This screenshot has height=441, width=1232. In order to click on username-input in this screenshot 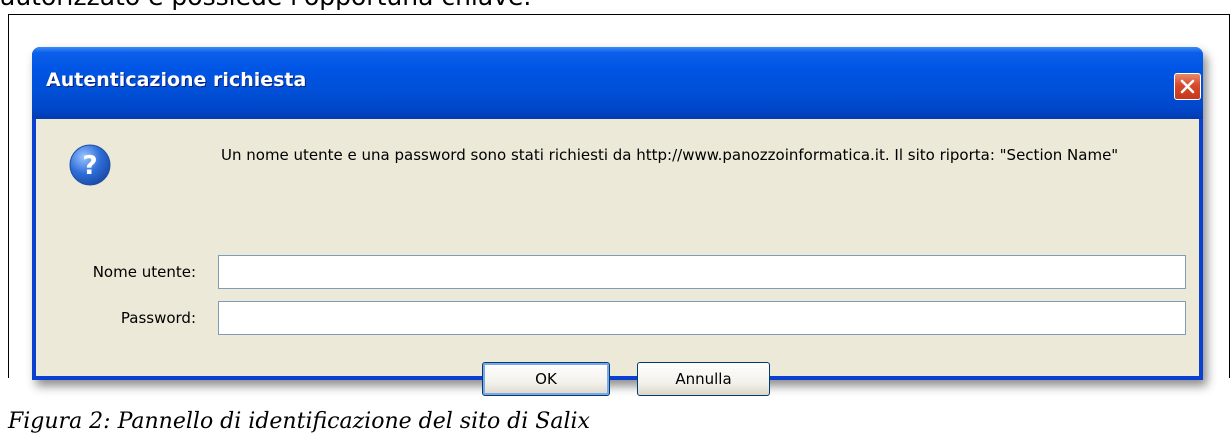, I will do `click(702, 272)`.